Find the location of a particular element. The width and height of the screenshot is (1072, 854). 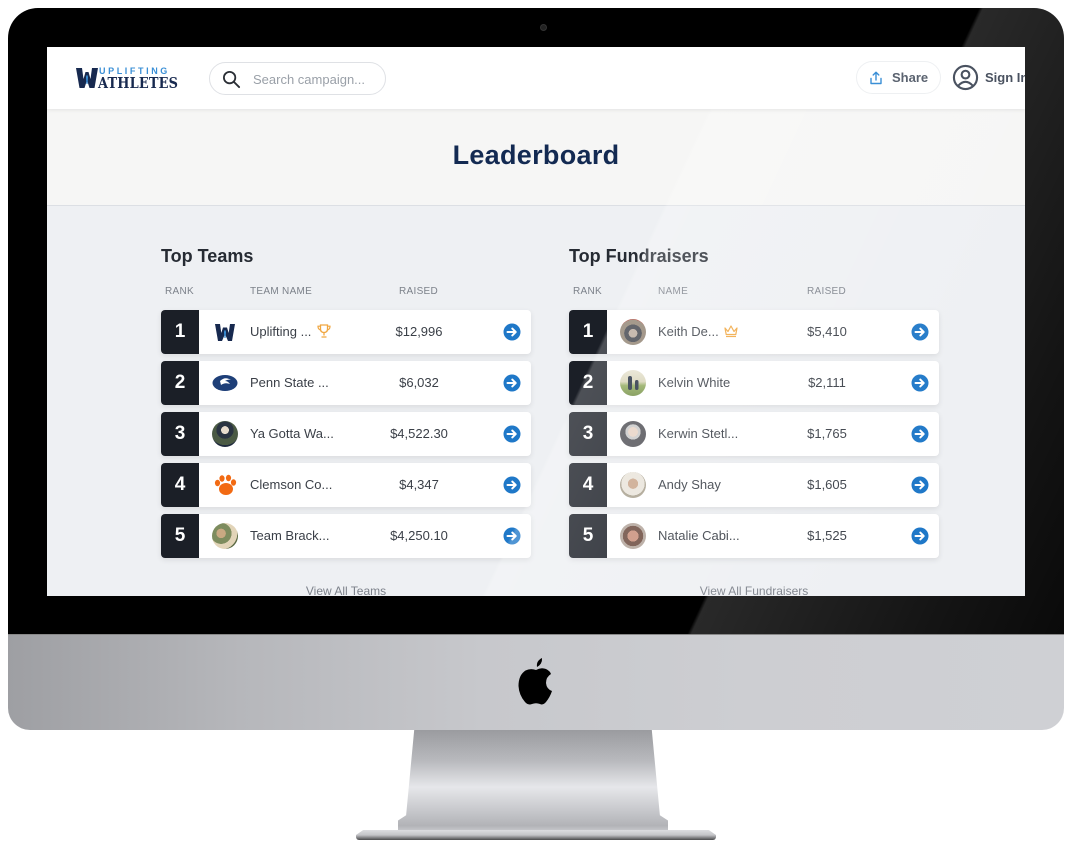

sign-in-button: Sign In is located at coordinates (988, 77).